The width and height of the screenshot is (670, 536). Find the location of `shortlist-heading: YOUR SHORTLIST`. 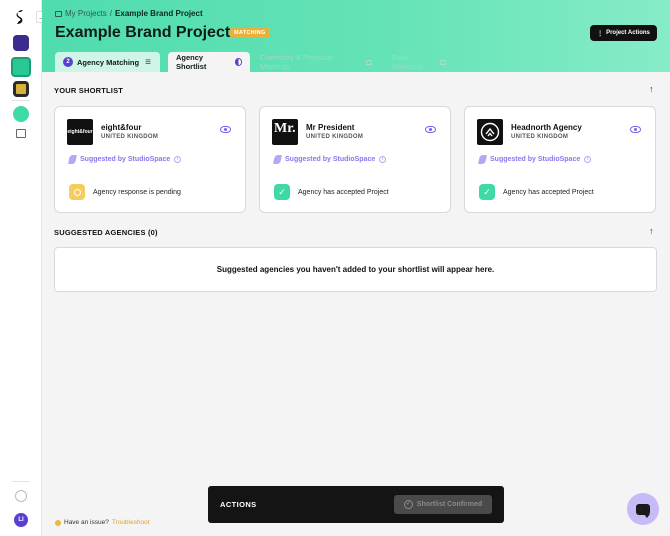

shortlist-heading: YOUR SHORTLIST is located at coordinates (89, 90).